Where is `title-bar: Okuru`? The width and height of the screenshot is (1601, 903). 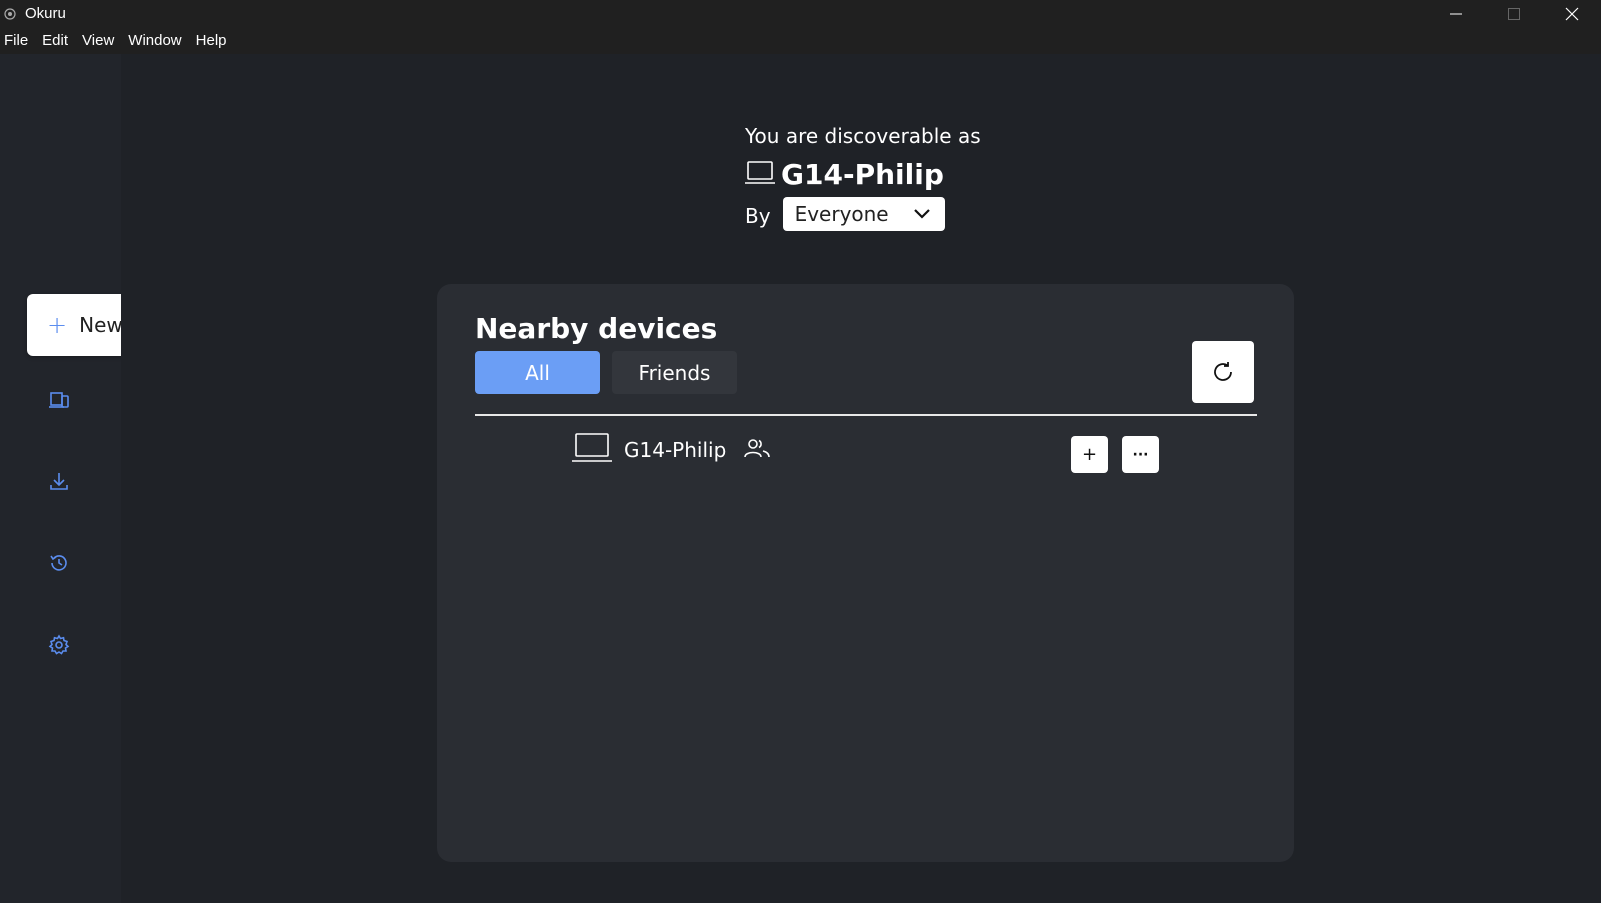
title-bar: Okuru is located at coordinates (800, 13).